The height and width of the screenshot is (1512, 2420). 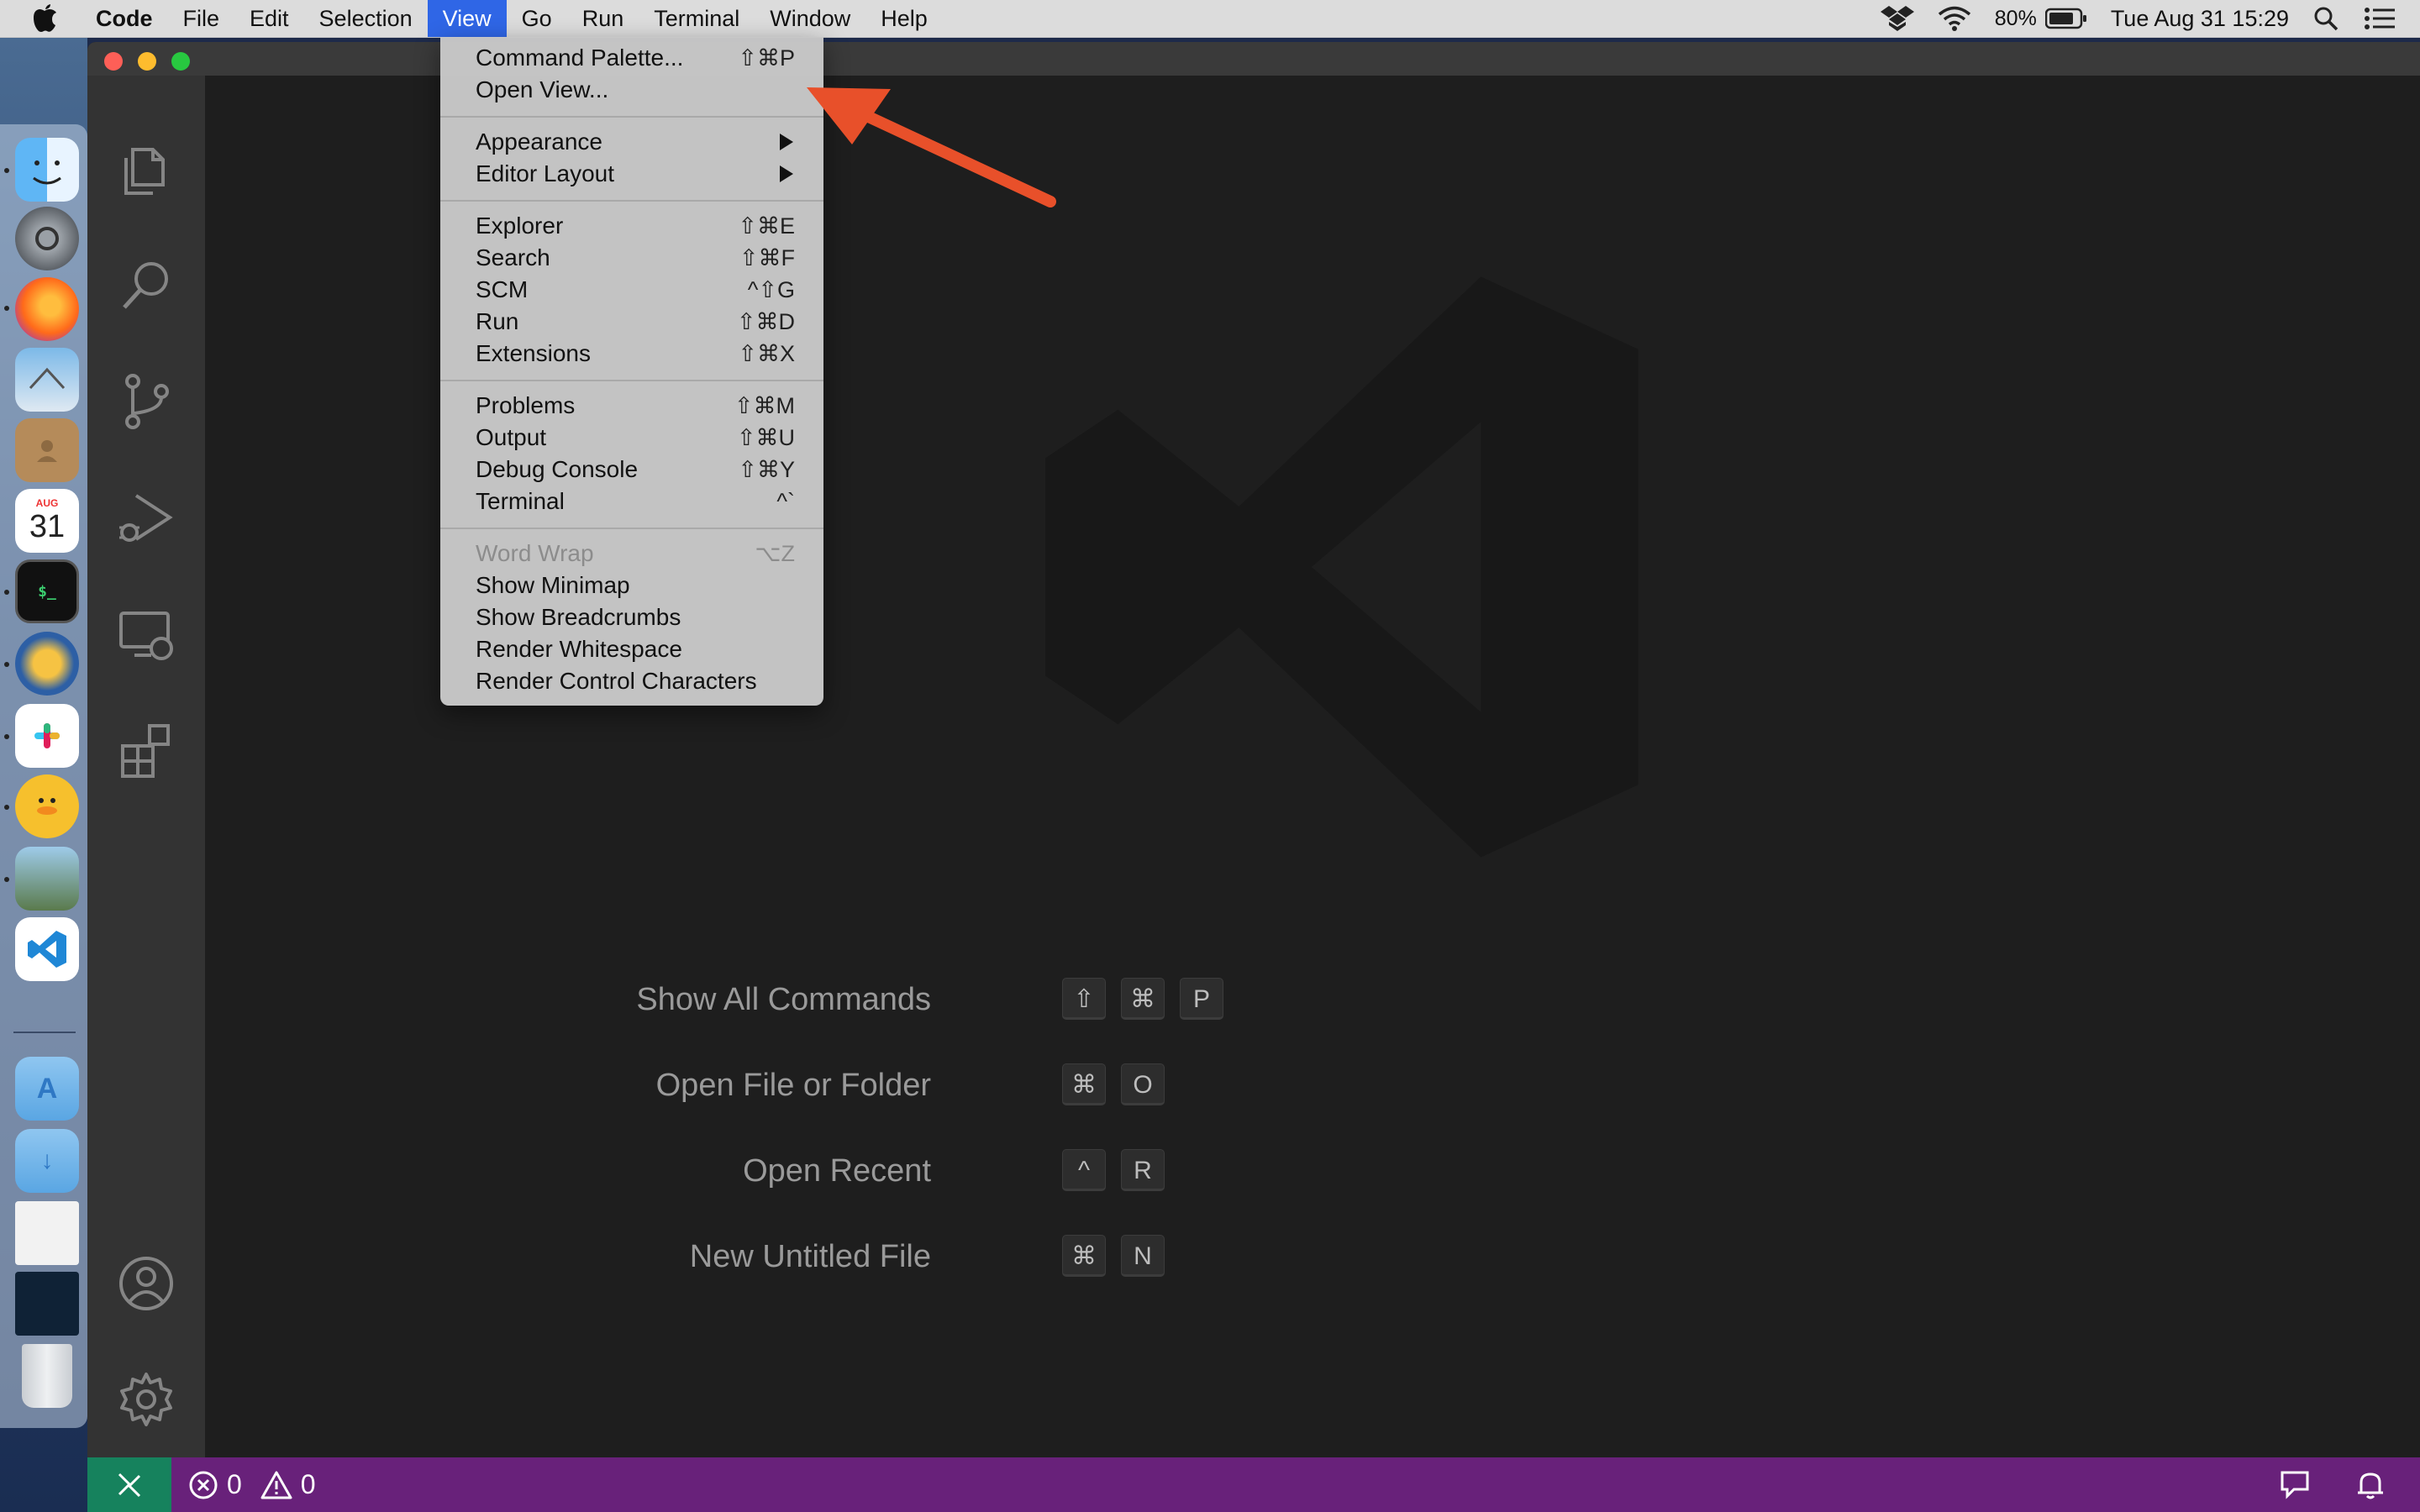 I want to click on close-window-button, so click(x=113, y=61).